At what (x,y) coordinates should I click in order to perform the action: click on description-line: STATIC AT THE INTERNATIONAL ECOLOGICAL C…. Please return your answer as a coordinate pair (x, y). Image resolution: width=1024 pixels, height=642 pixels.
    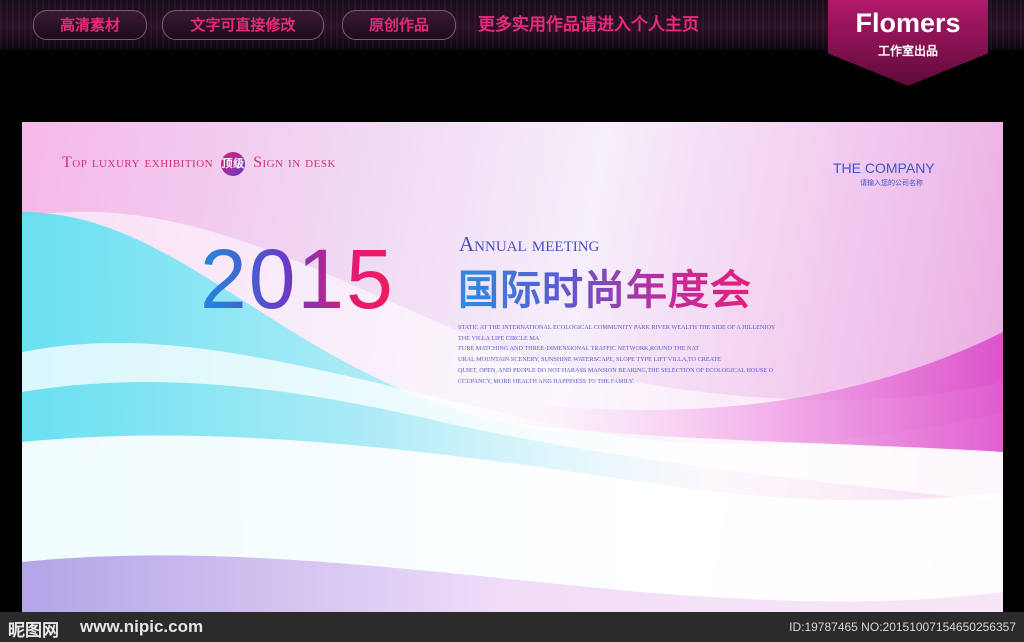
    Looking at the image, I should click on (617, 327).